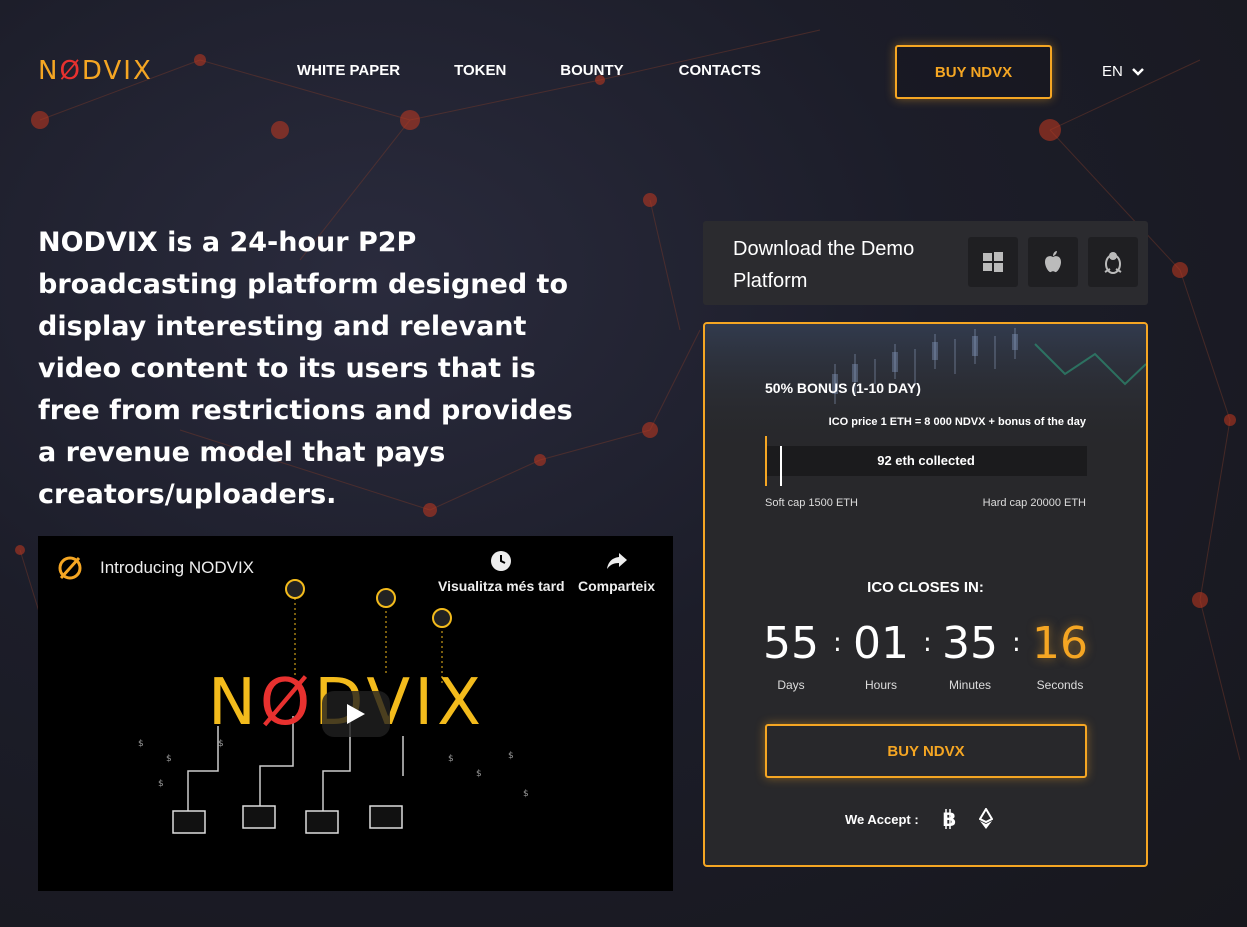 The width and height of the screenshot is (1247, 927). I want to click on minutes-value: 35, so click(970, 643).